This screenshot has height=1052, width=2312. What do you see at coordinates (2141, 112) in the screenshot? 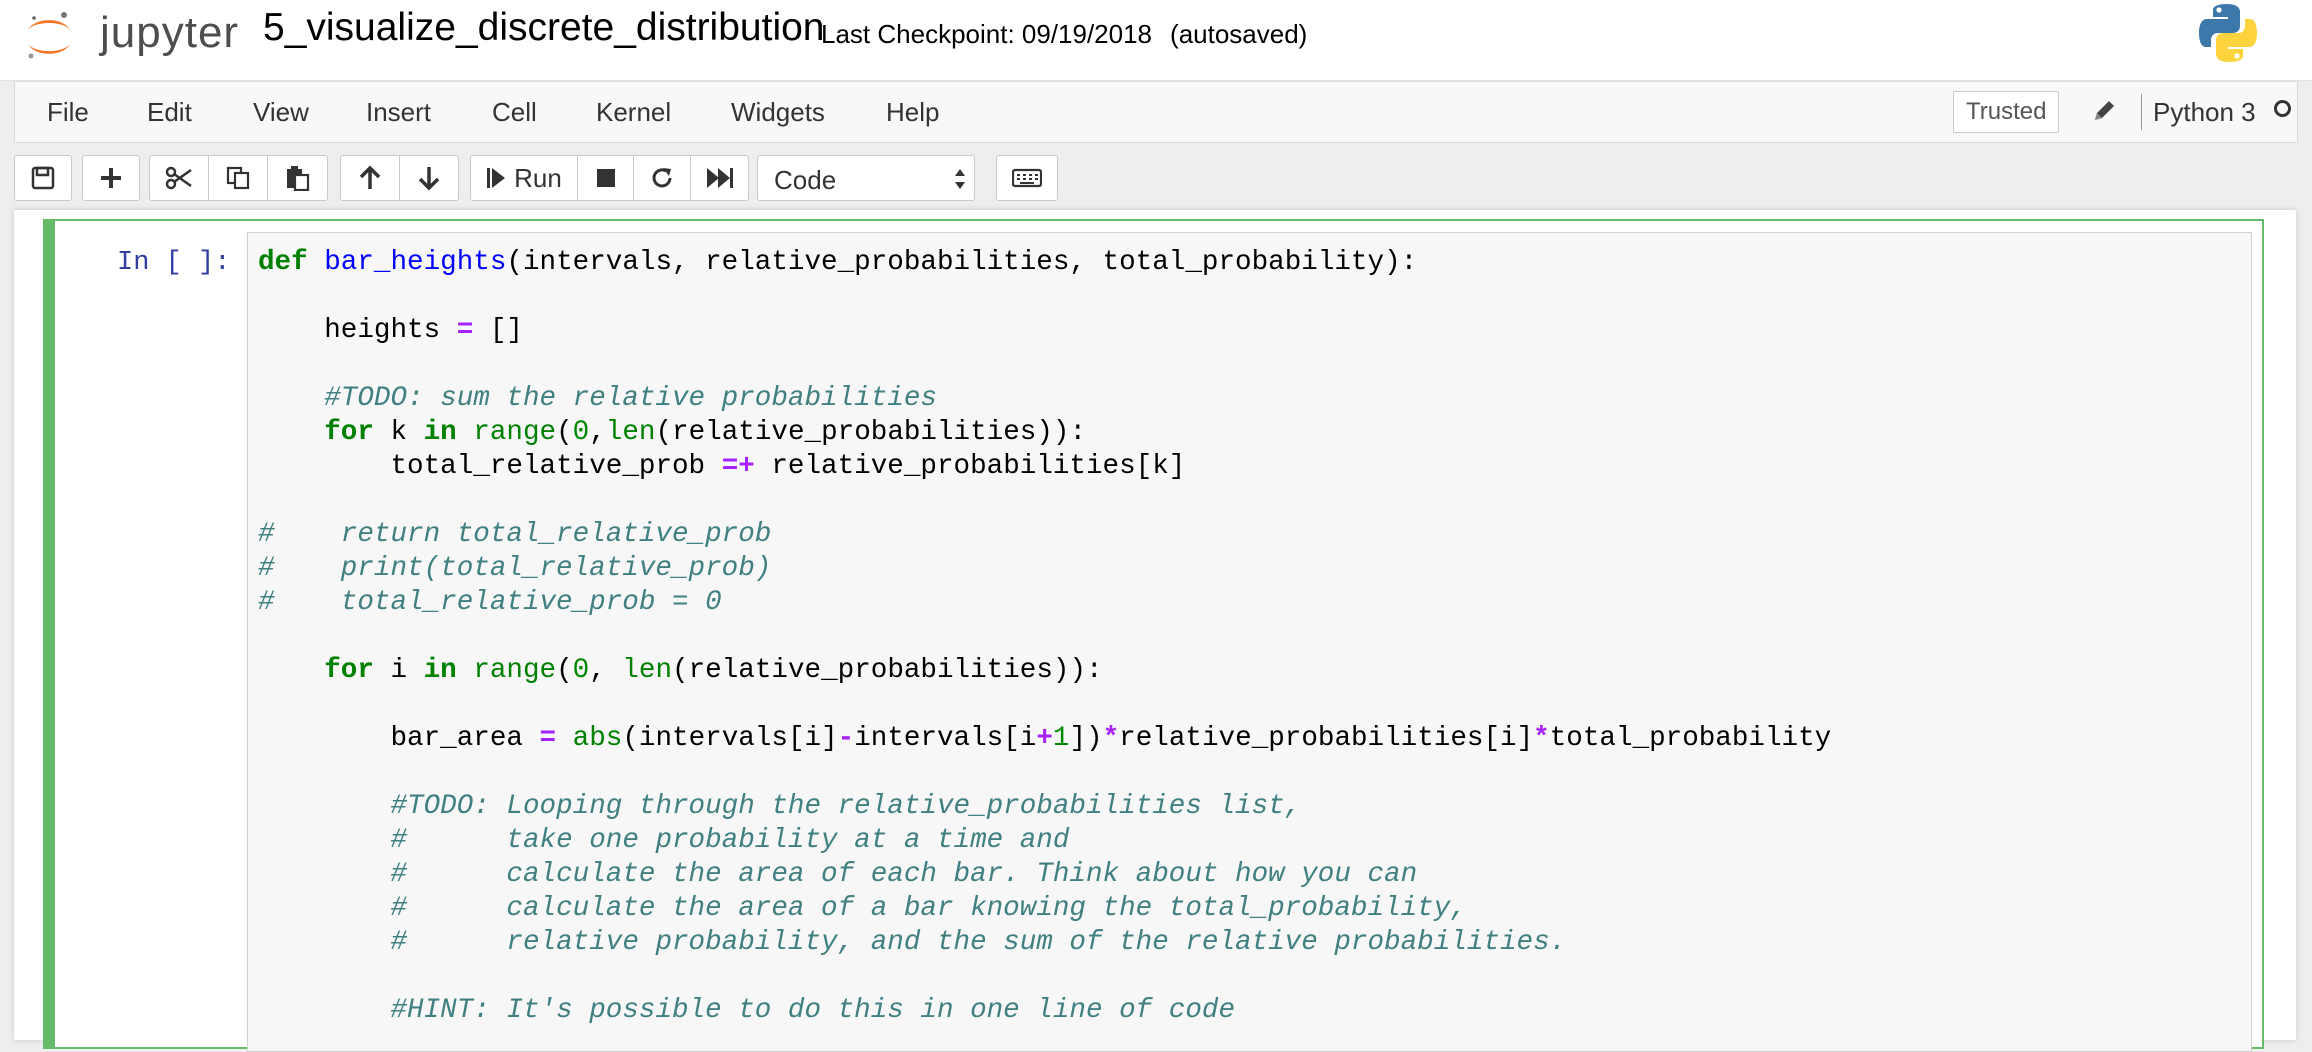
I see `kernel-separator` at bounding box center [2141, 112].